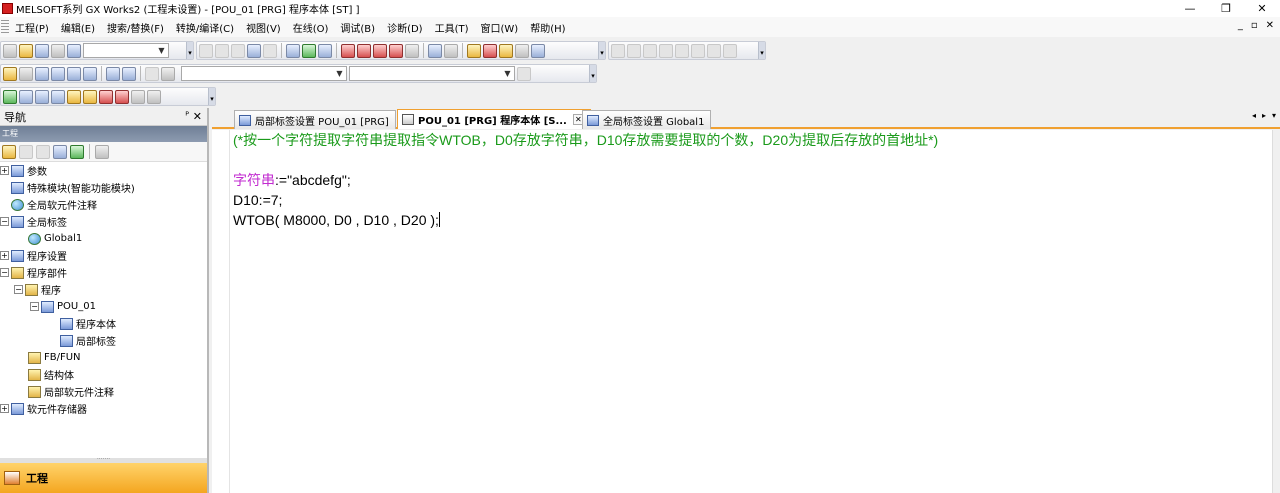  Describe the element at coordinates (58, 96) in the screenshot. I see `find-next-icon` at that location.